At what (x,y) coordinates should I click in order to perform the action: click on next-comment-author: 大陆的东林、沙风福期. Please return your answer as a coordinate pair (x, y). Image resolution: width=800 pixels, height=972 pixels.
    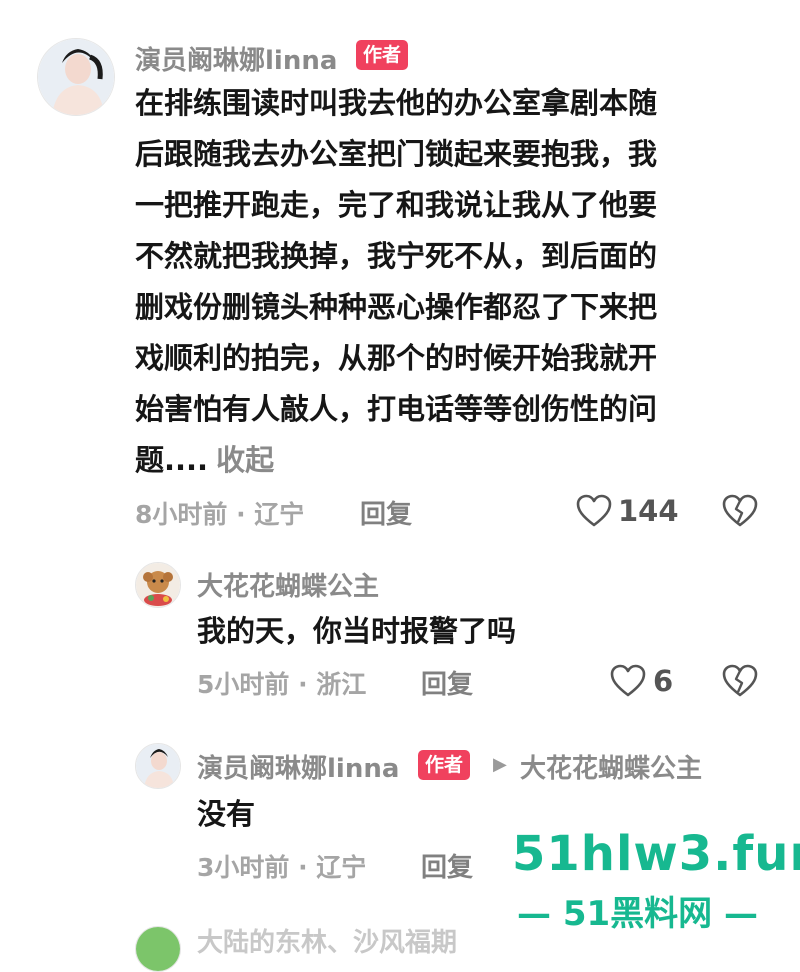
    Looking at the image, I should click on (327, 940).